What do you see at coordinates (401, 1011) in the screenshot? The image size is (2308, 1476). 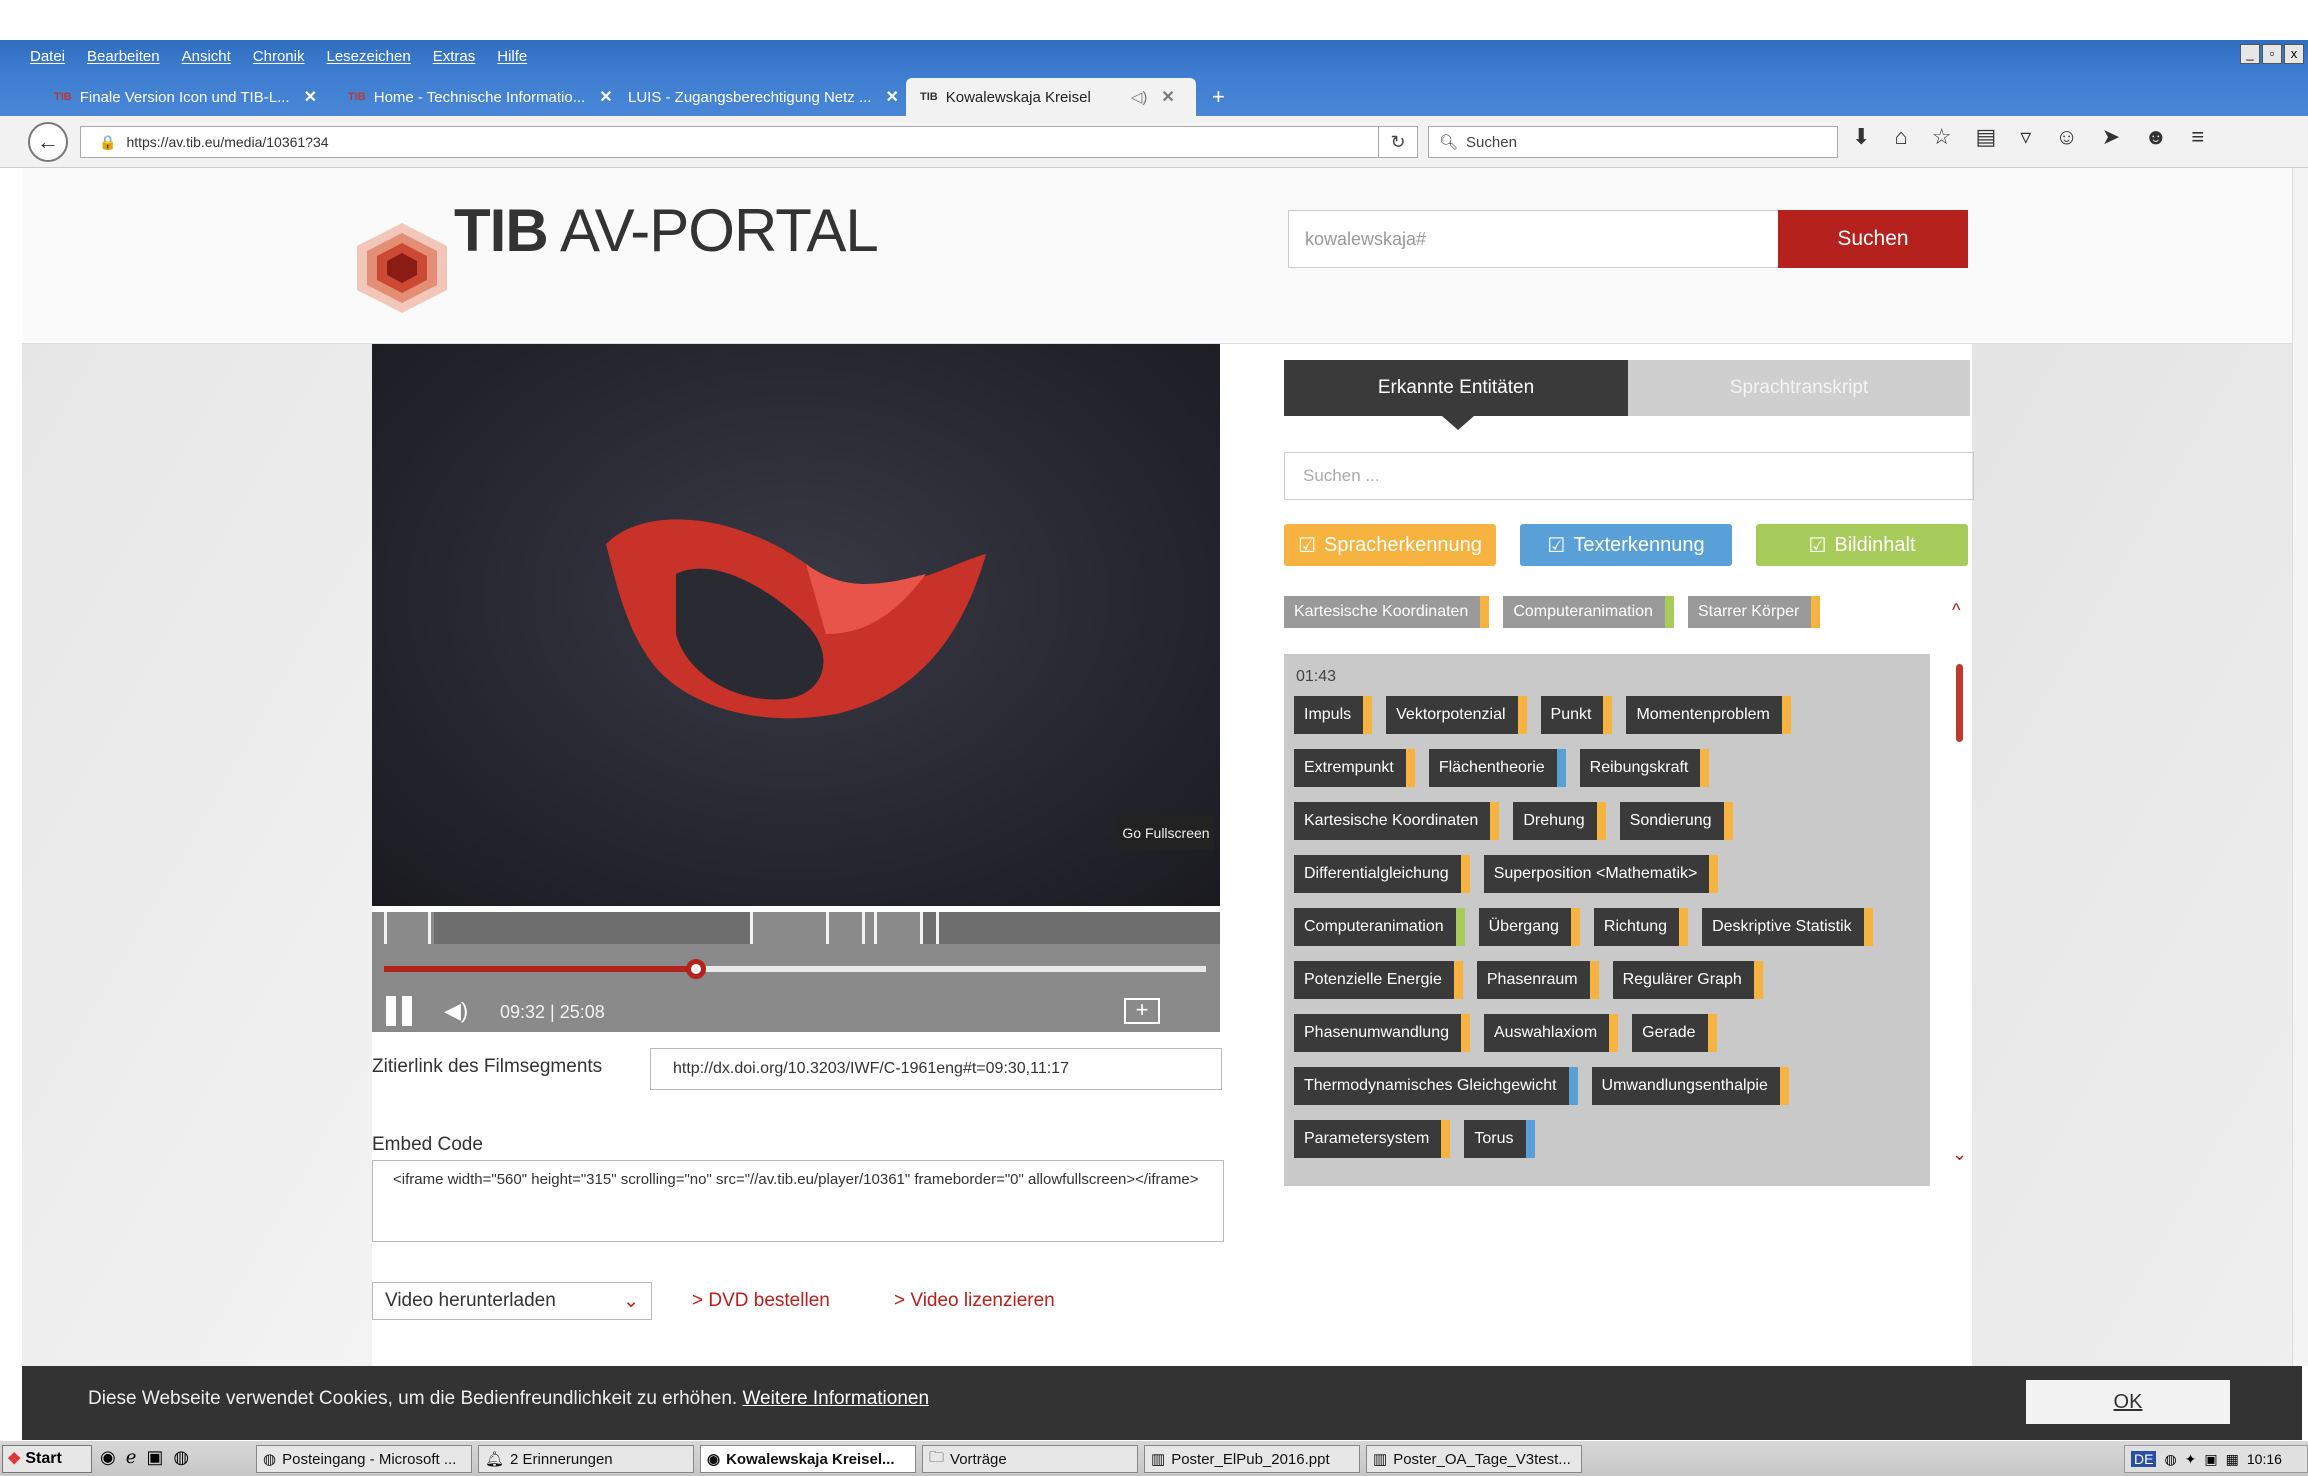 I see `pause-icon` at bounding box center [401, 1011].